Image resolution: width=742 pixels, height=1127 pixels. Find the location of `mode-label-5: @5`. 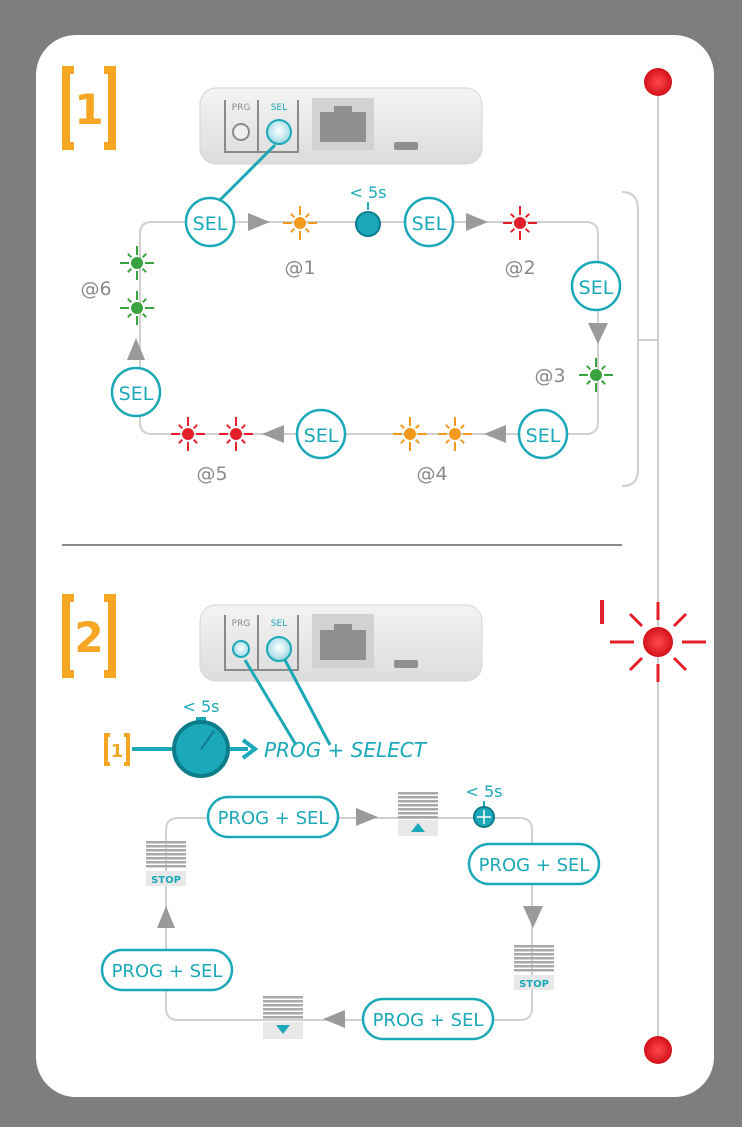

mode-label-5: @5 is located at coordinates (211, 474).